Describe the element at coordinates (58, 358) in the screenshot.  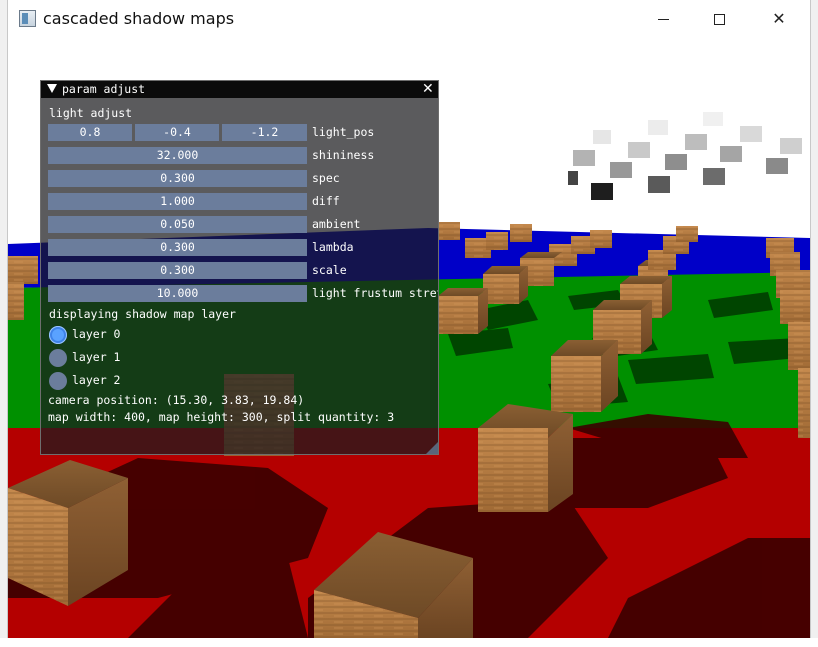
I see `layer-1-radio` at that location.